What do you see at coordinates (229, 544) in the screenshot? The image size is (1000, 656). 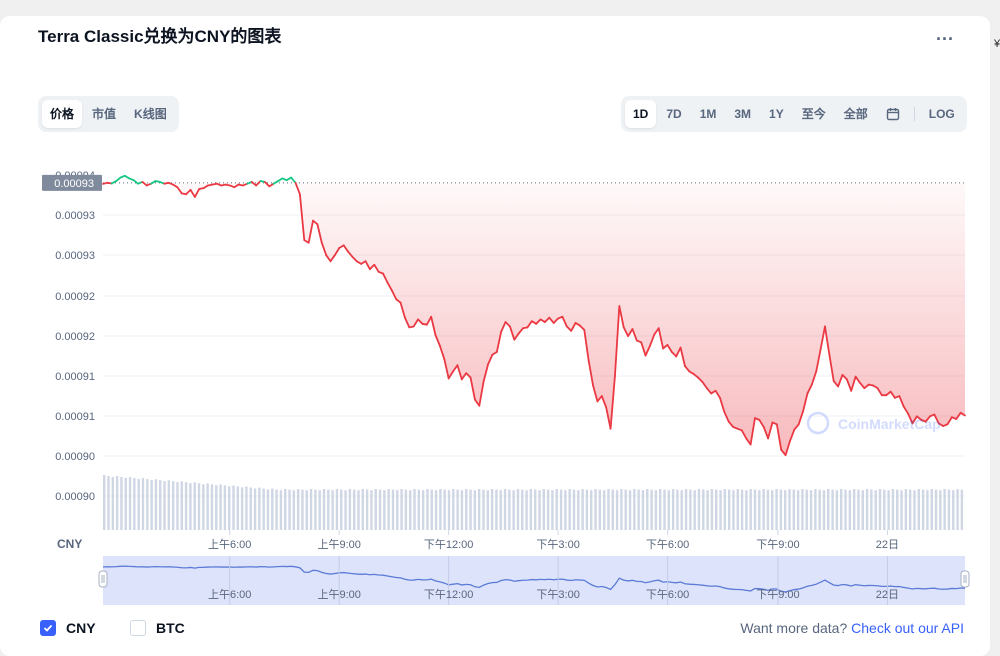 I see `x-tick-label: 上午6:00` at bounding box center [229, 544].